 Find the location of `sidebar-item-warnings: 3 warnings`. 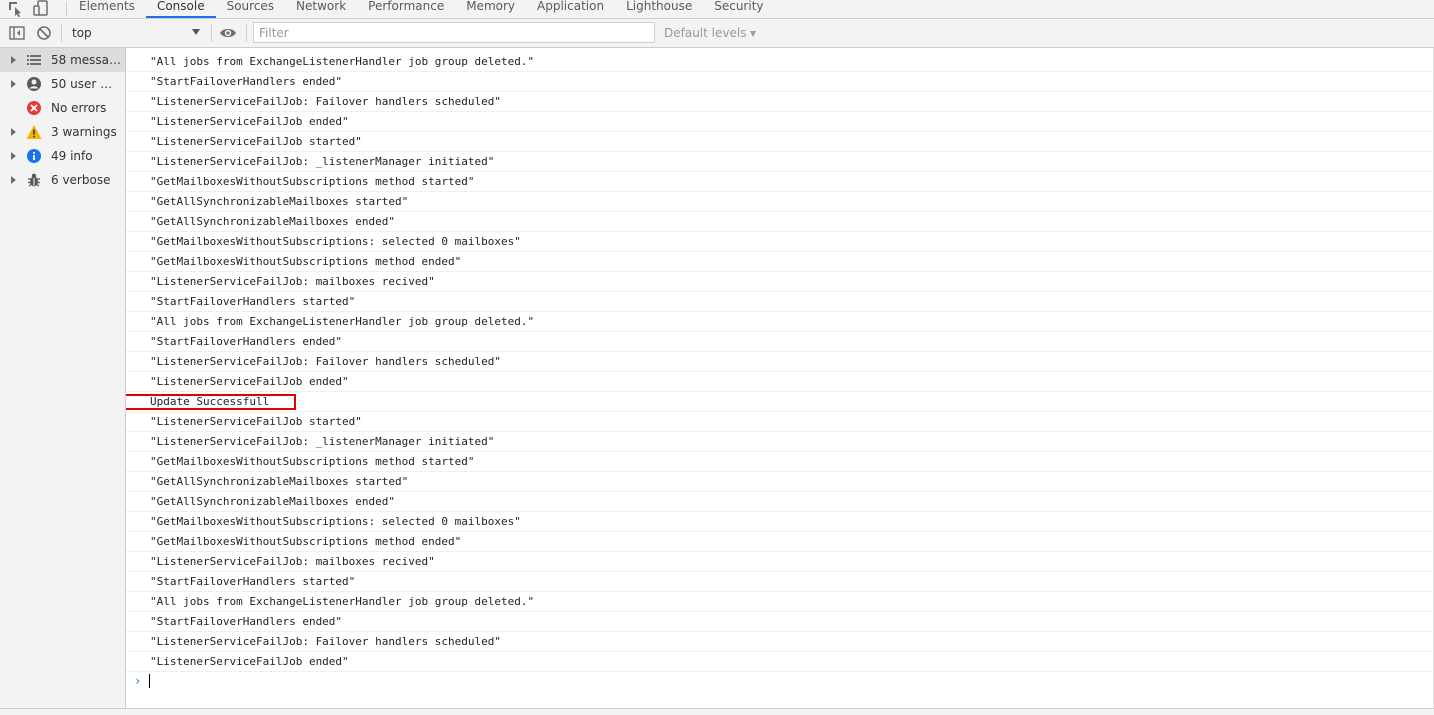

sidebar-item-warnings: 3 warnings is located at coordinates (62, 132).